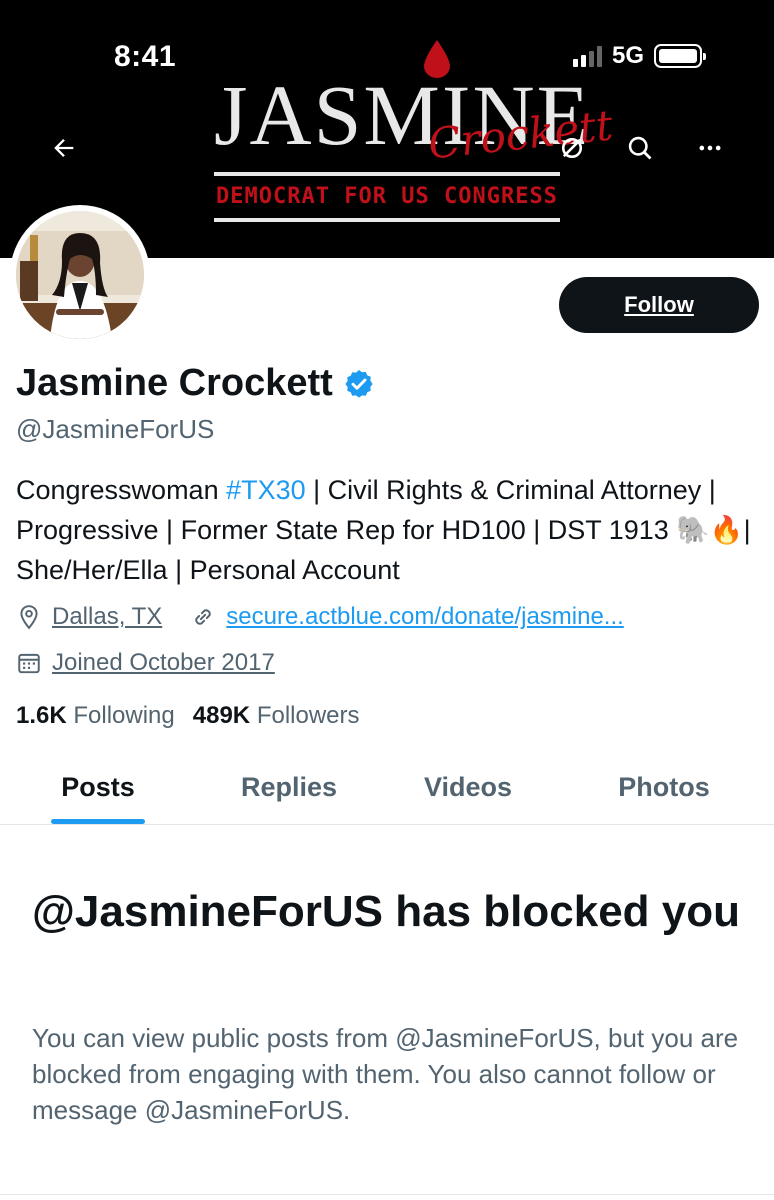 Image resolution: width=774 pixels, height=1200 pixels. I want to click on grok-icon, so click(572, 148).